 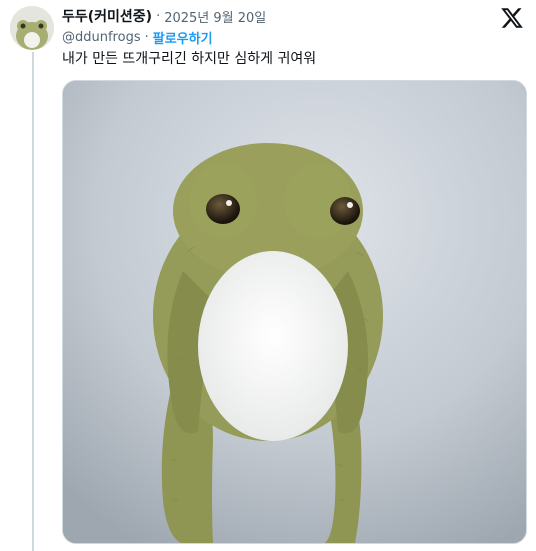 What do you see at coordinates (32, 28) in the screenshot?
I see `avatar` at bounding box center [32, 28].